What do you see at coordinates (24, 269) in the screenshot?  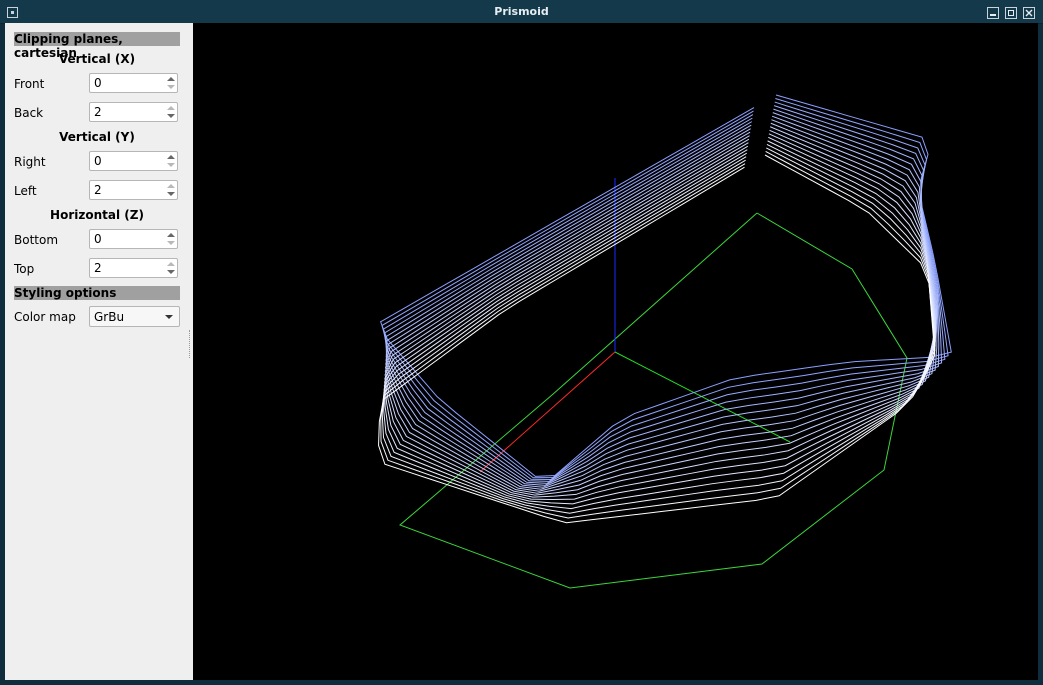 I see `top-label: Top` at bounding box center [24, 269].